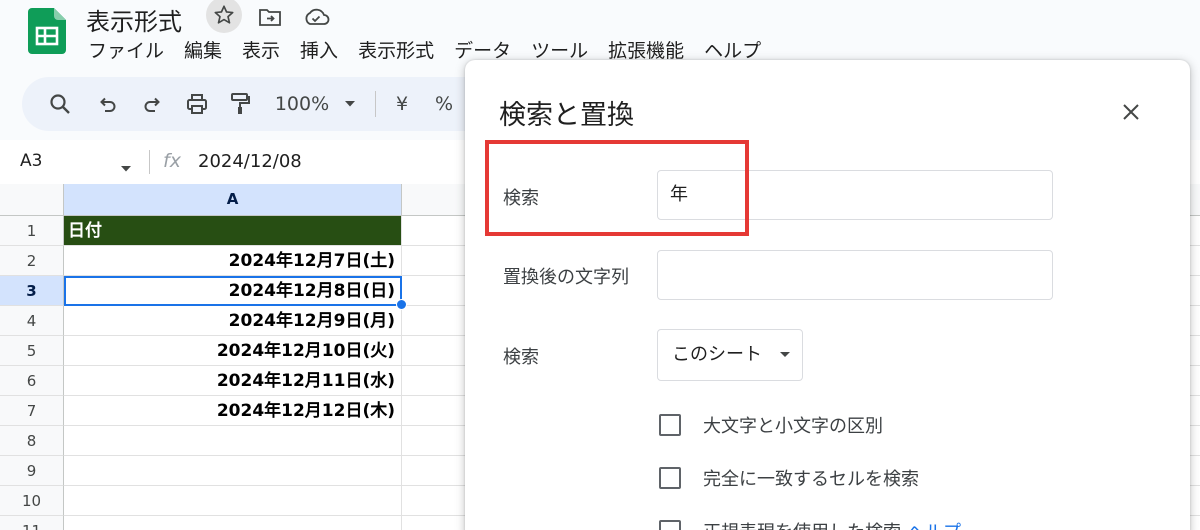 Image resolution: width=1200 pixels, height=530 pixels. What do you see at coordinates (350, 104) in the screenshot?
I see `zoom-dropdown-icon` at bounding box center [350, 104].